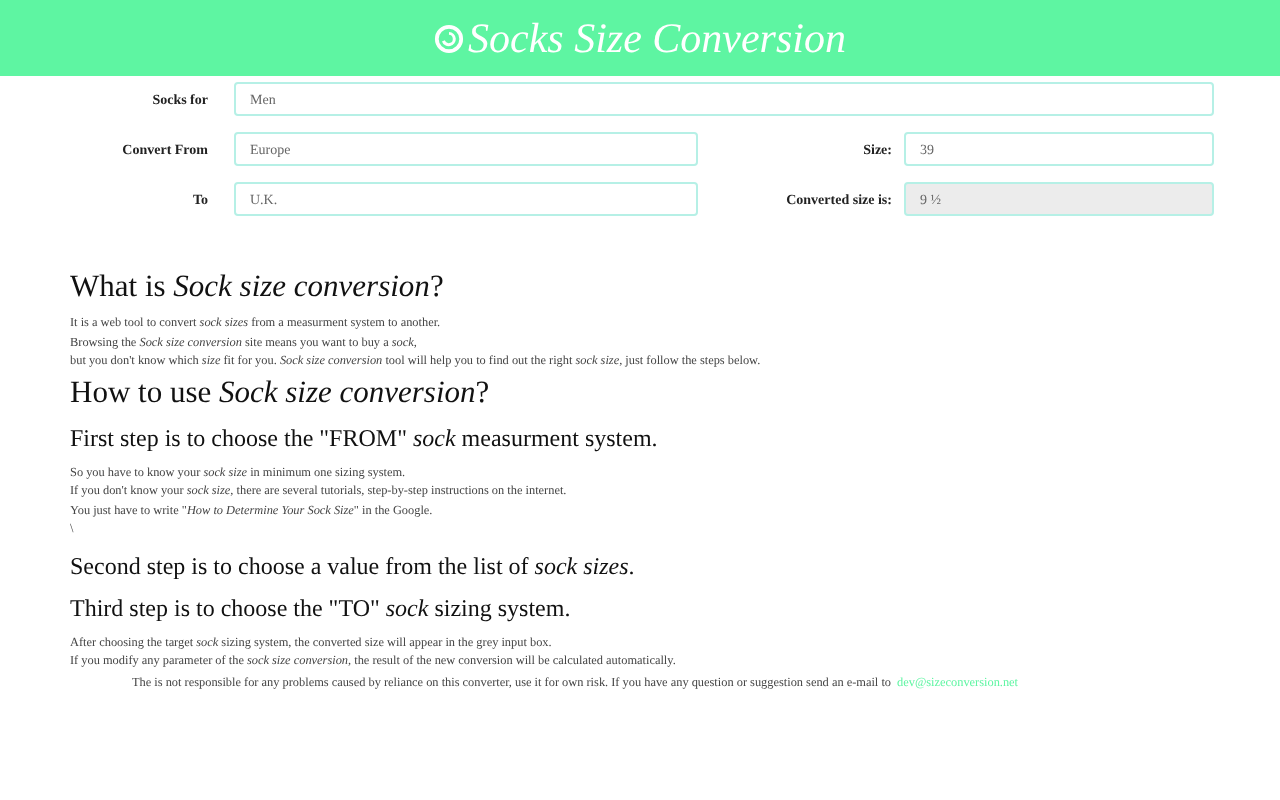 This screenshot has height=800, width=1280. Describe the element at coordinates (257, 287) in the screenshot. I see `heading: What is Sock size conversion?` at that location.